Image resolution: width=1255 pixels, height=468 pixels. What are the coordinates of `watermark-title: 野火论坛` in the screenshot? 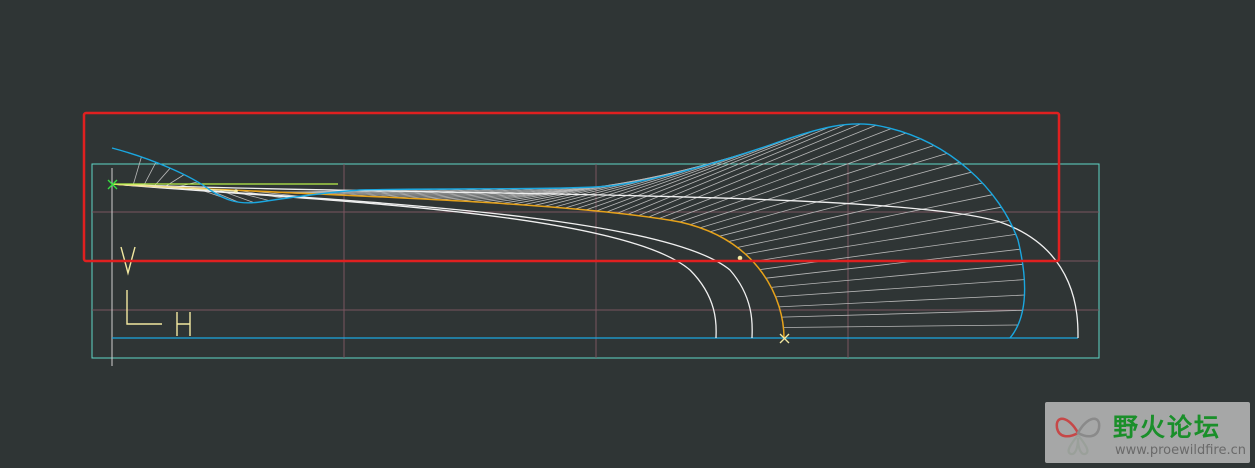 It's located at (1167, 427).